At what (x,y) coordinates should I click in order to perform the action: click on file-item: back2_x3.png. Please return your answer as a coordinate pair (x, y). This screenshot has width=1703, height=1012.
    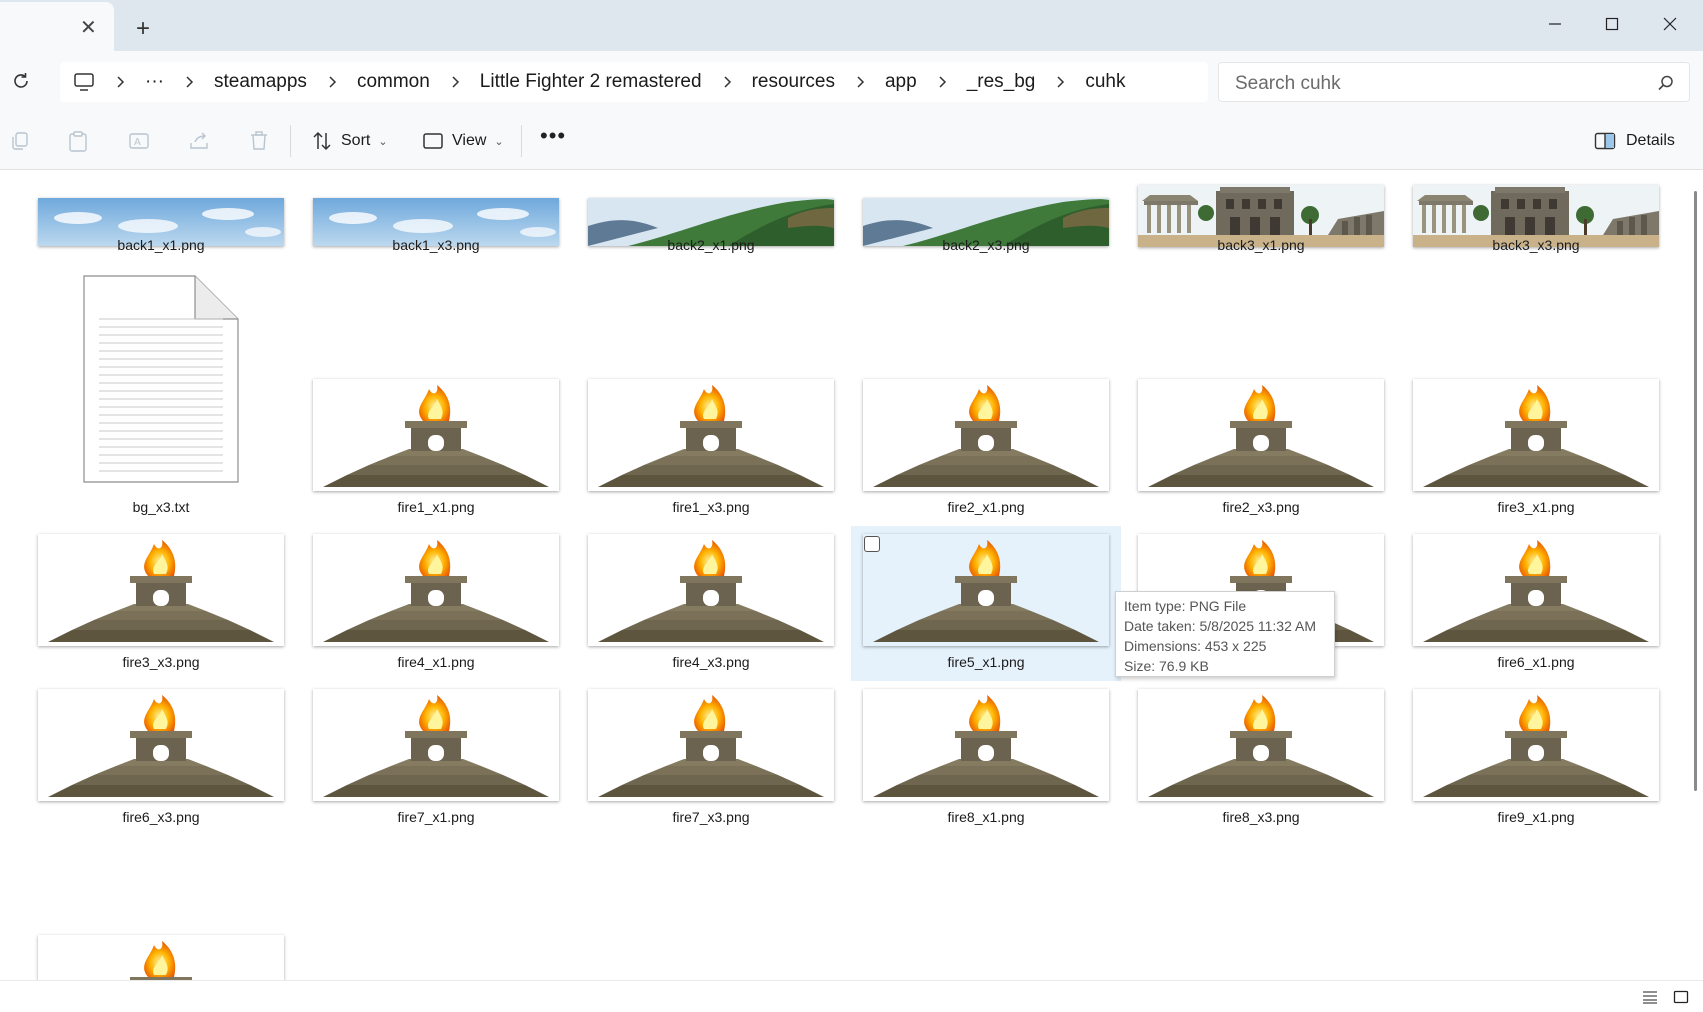
    Looking at the image, I should click on (986, 220).